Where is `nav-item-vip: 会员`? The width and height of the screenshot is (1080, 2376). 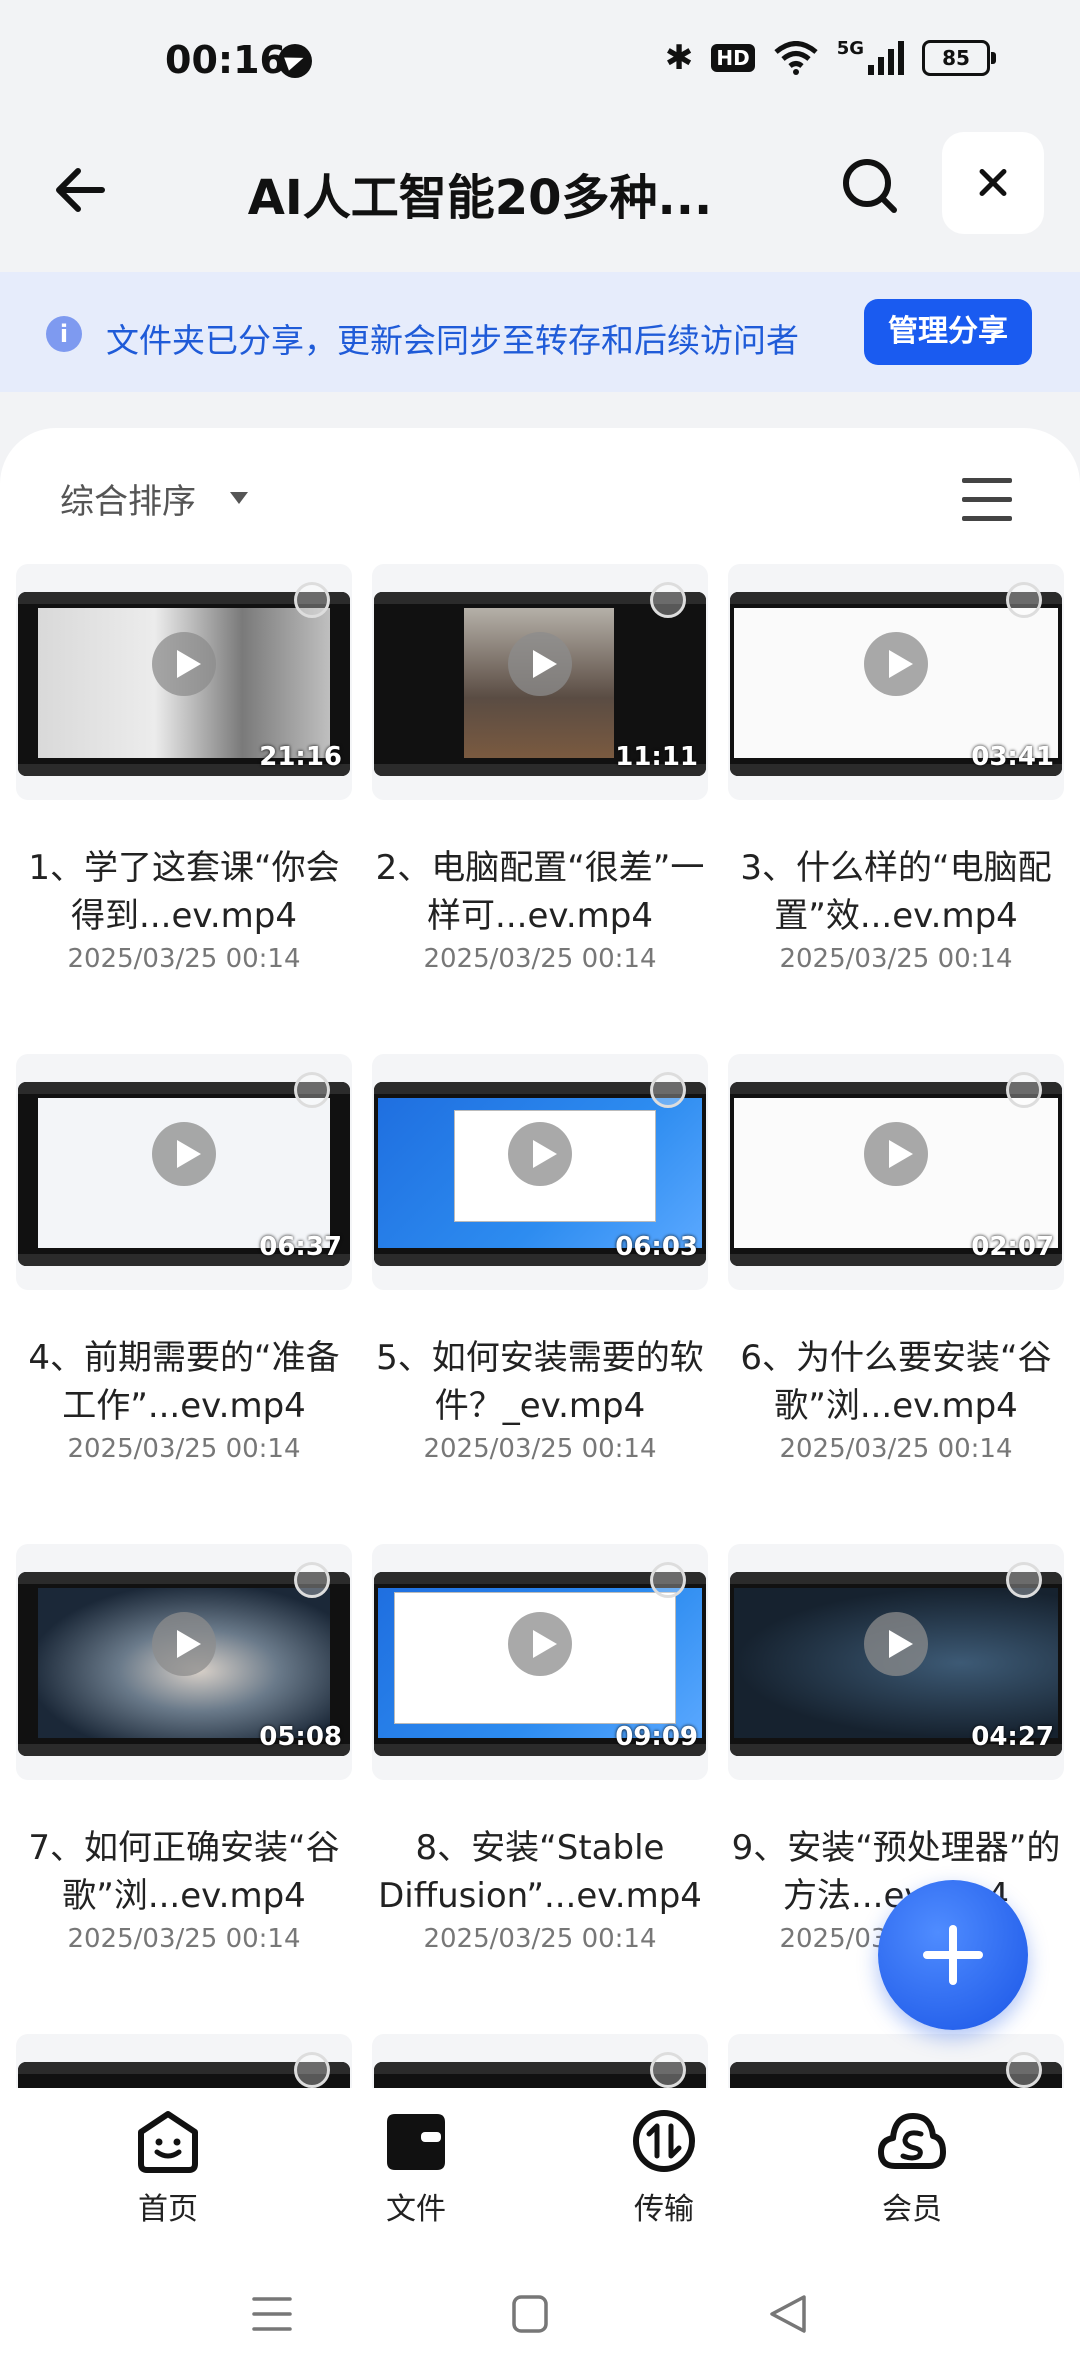
nav-item-vip: 会员 is located at coordinates (912, 2168).